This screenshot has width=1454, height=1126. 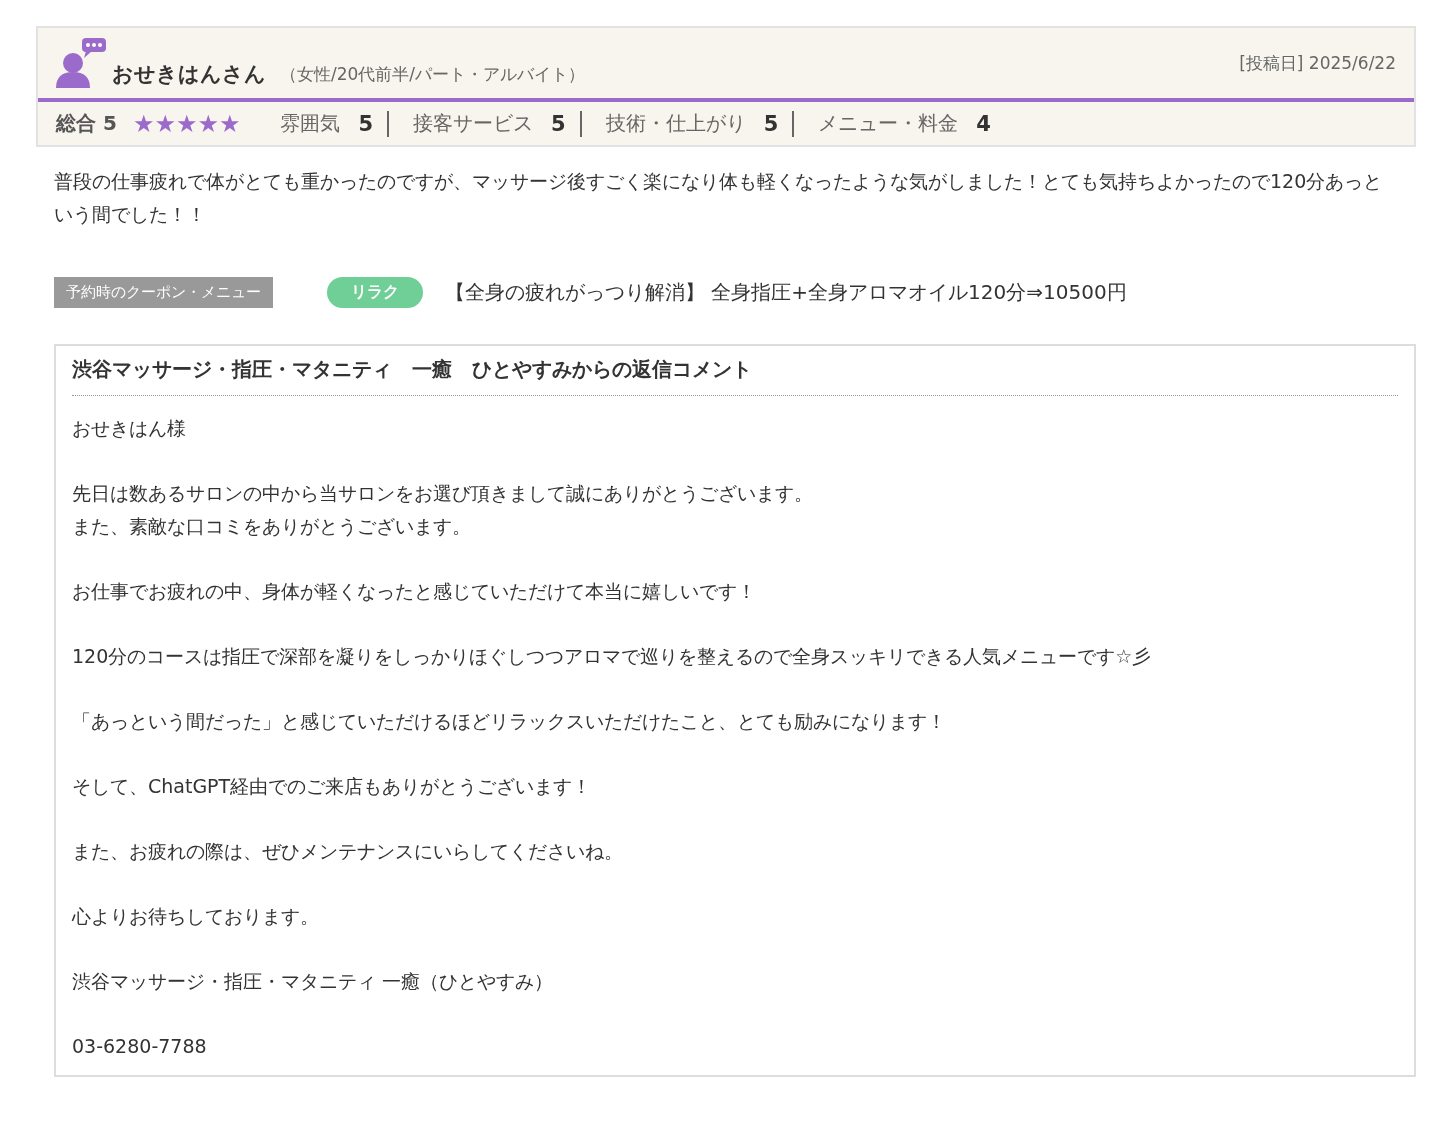 I want to click on reply-line: 「あっという間だった」と感じていただけるほどリラックスいただけたこと、とても励みになります！, so click(x=509, y=721).